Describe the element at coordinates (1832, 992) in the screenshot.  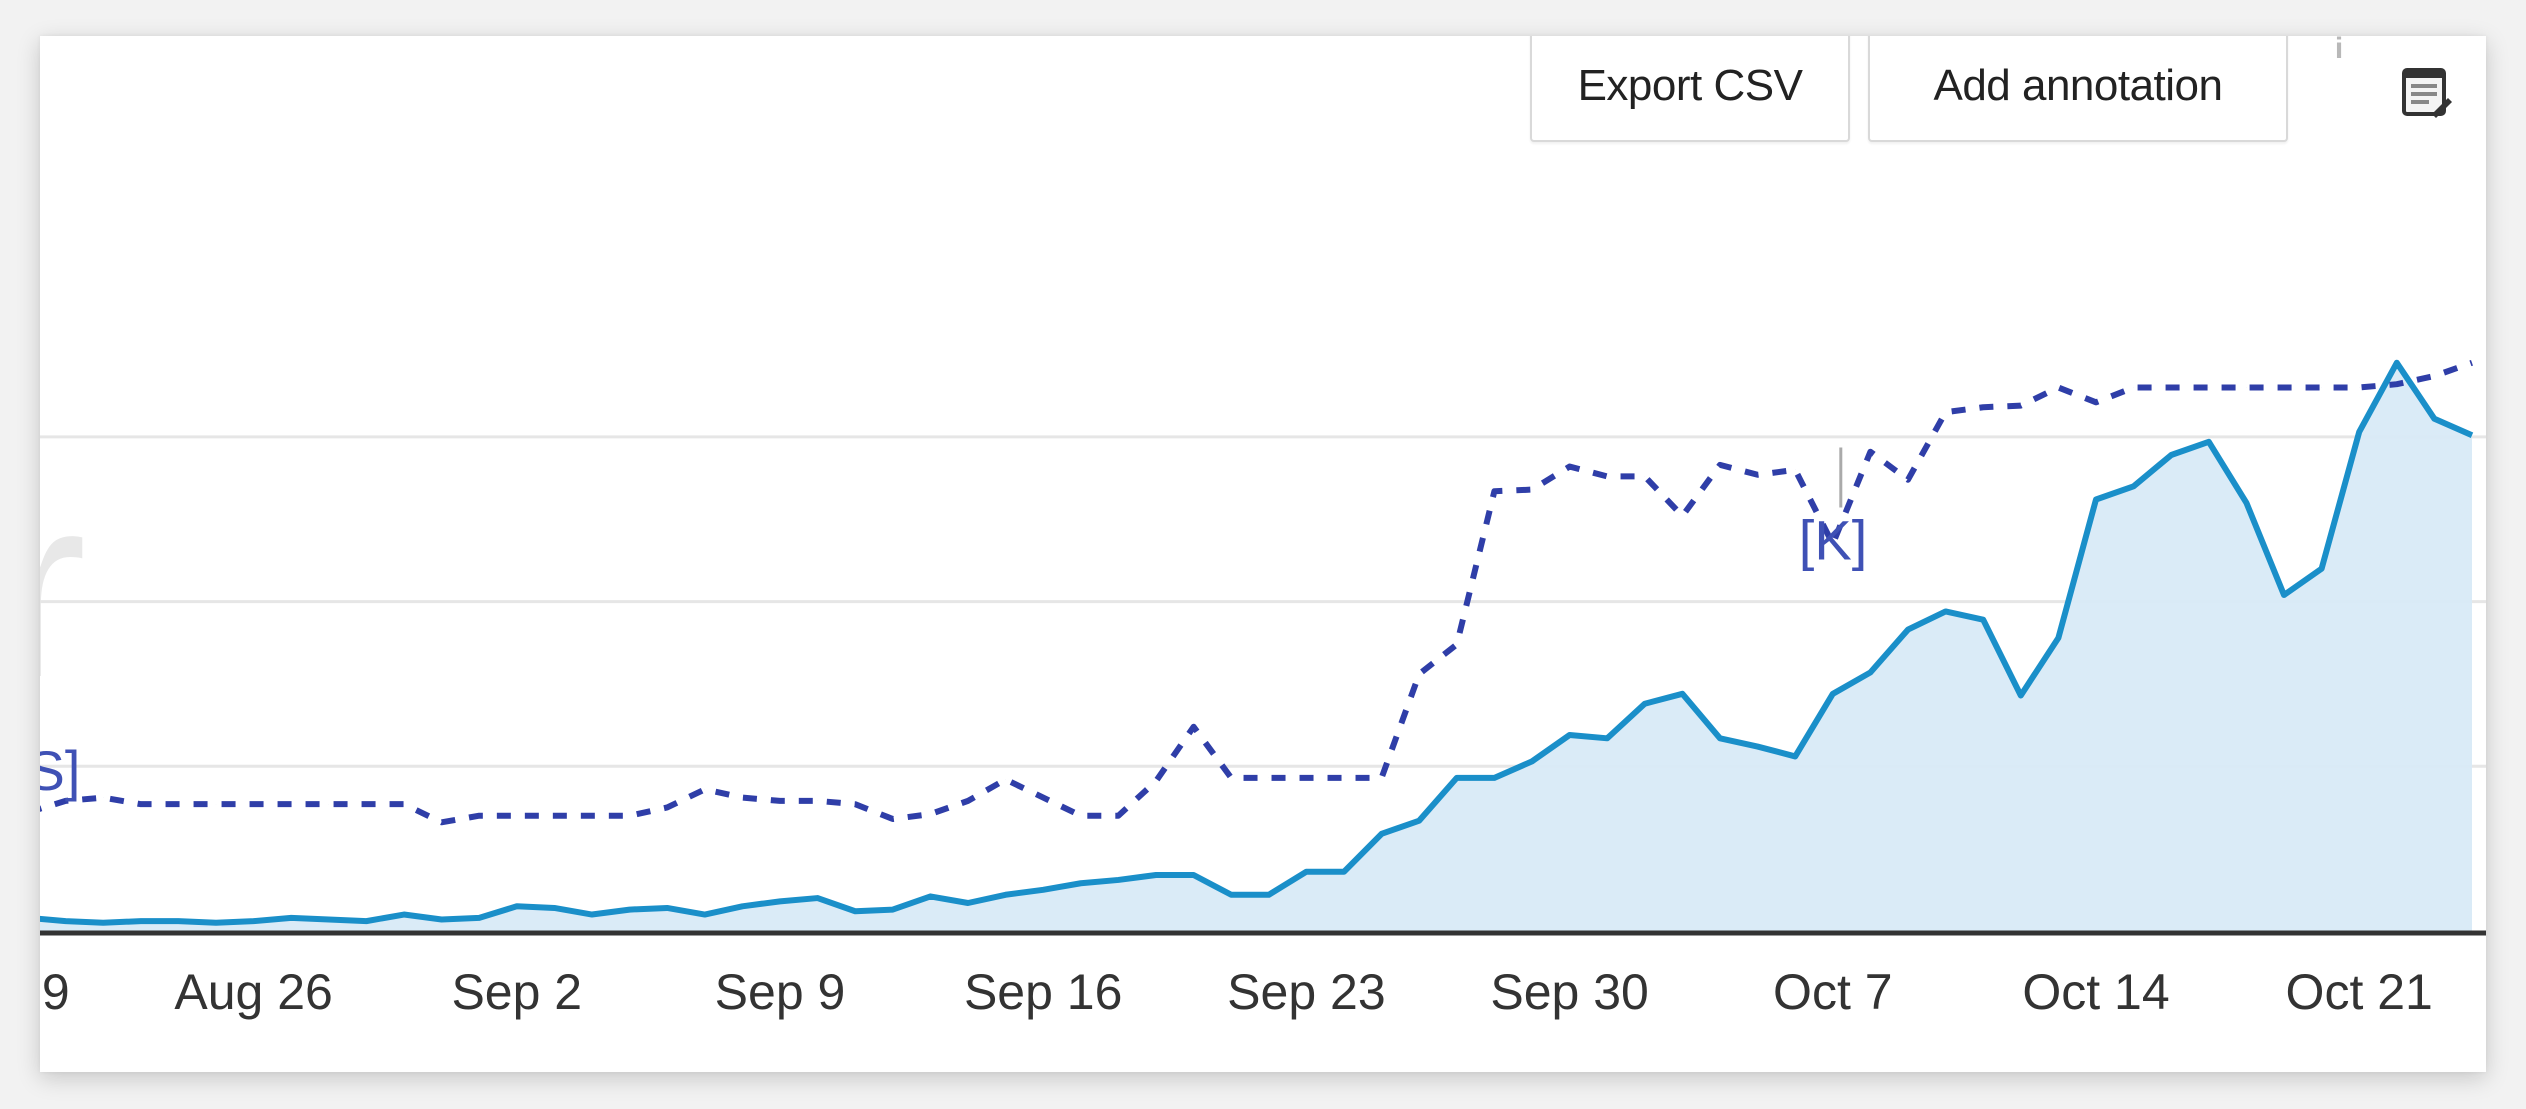
I see `x-tick-label: Oct 7` at that location.